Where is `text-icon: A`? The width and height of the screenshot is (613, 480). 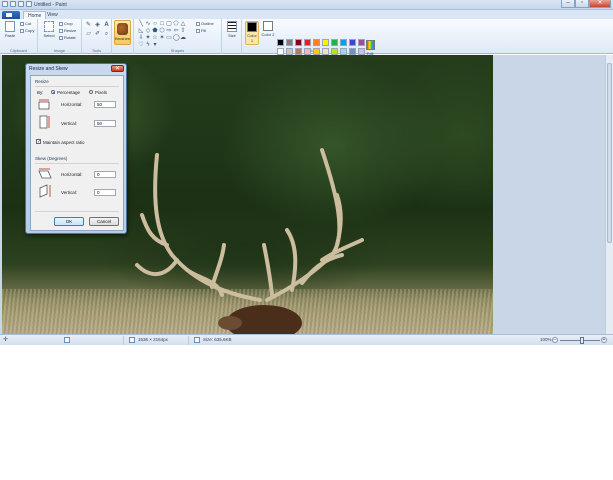 text-icon: A is located at coordinates (106, 25).